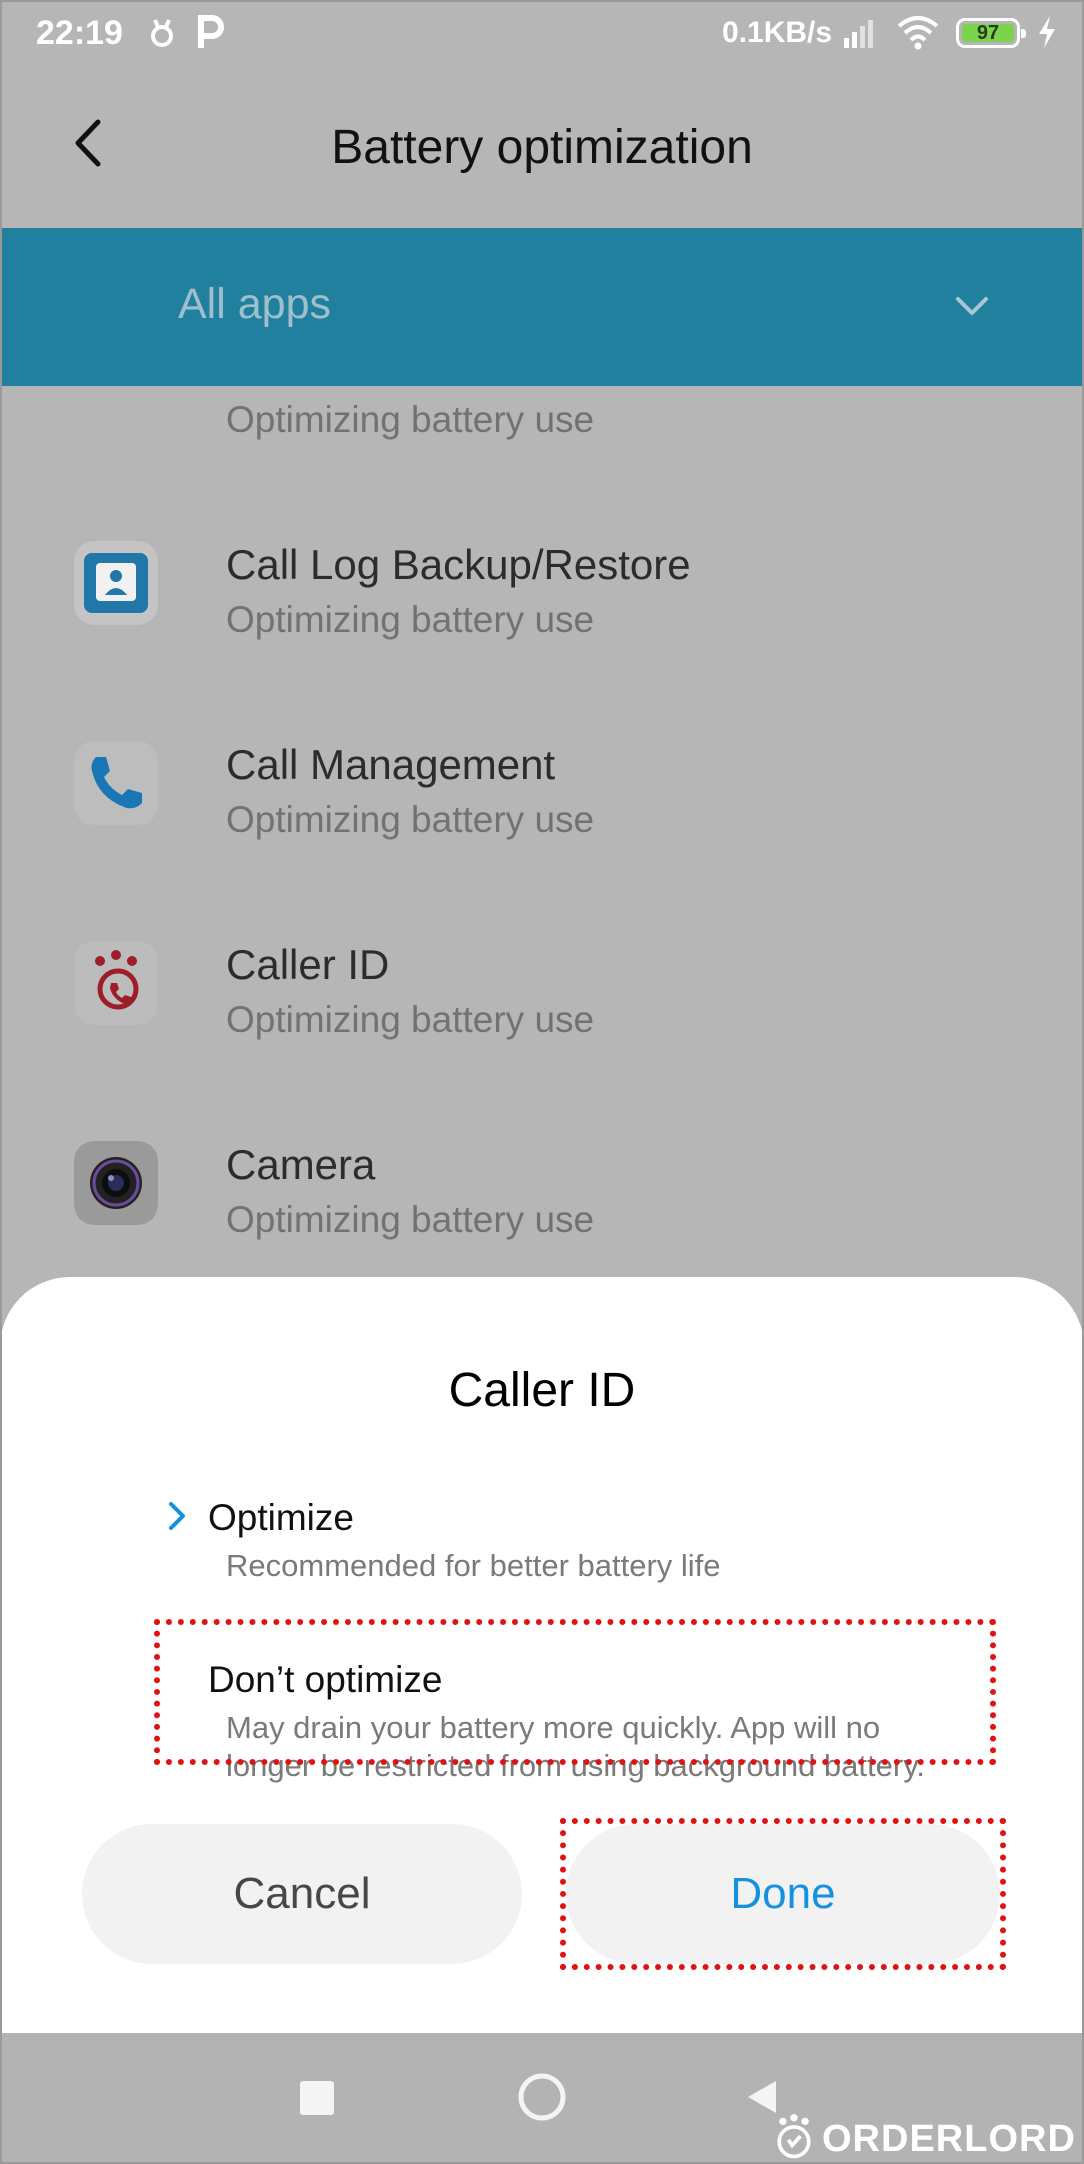 Image resolution: width=1084 pixels, height=2164 pixels. What do you see at coordinates (301, 1164) in the screenshot?
I see `app-name: Camera` at bounding box center [301, 1164].